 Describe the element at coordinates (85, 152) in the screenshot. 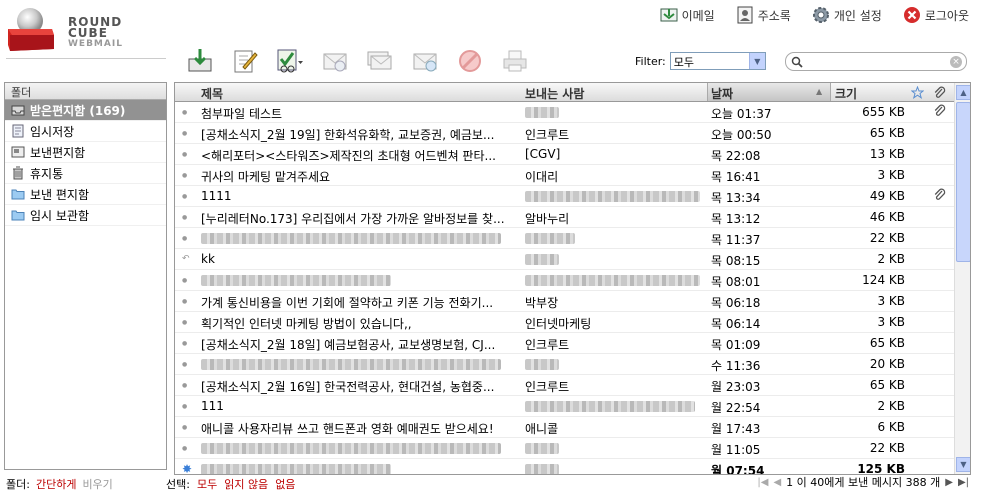

I see `folder-sent: 보낸편지함` at that location.